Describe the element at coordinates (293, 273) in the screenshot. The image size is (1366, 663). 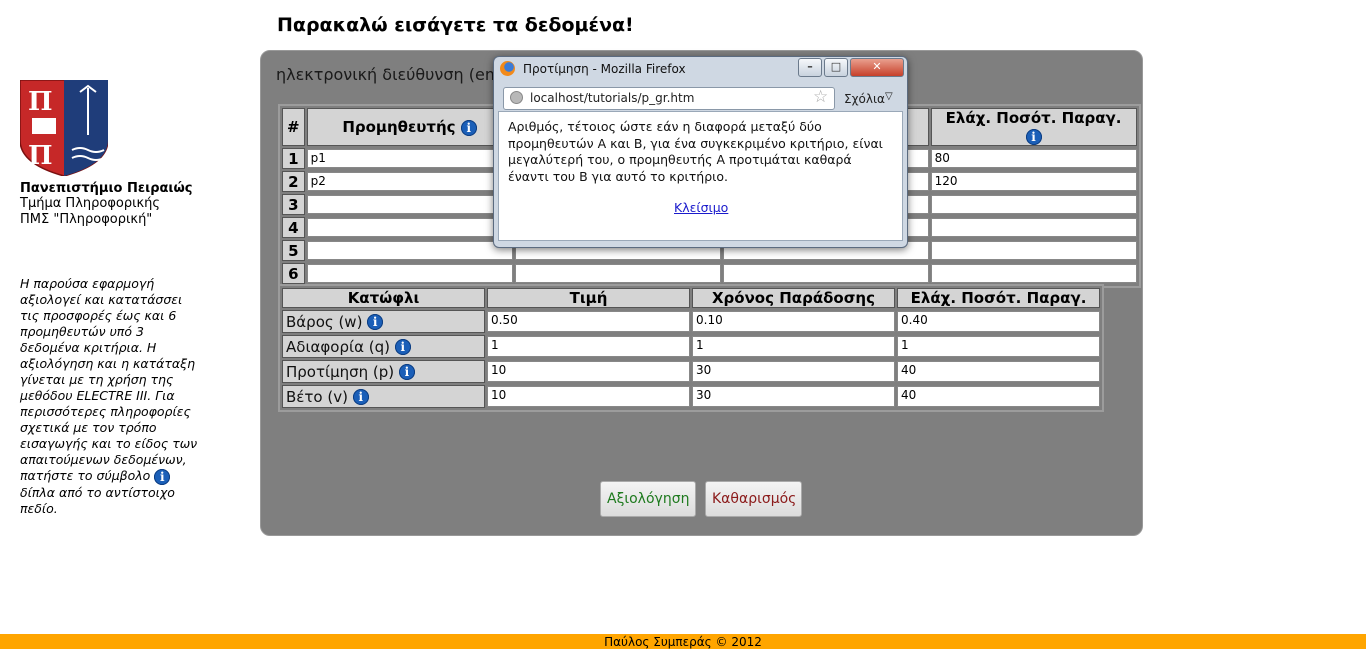
I see `row-number: 6` at that location.